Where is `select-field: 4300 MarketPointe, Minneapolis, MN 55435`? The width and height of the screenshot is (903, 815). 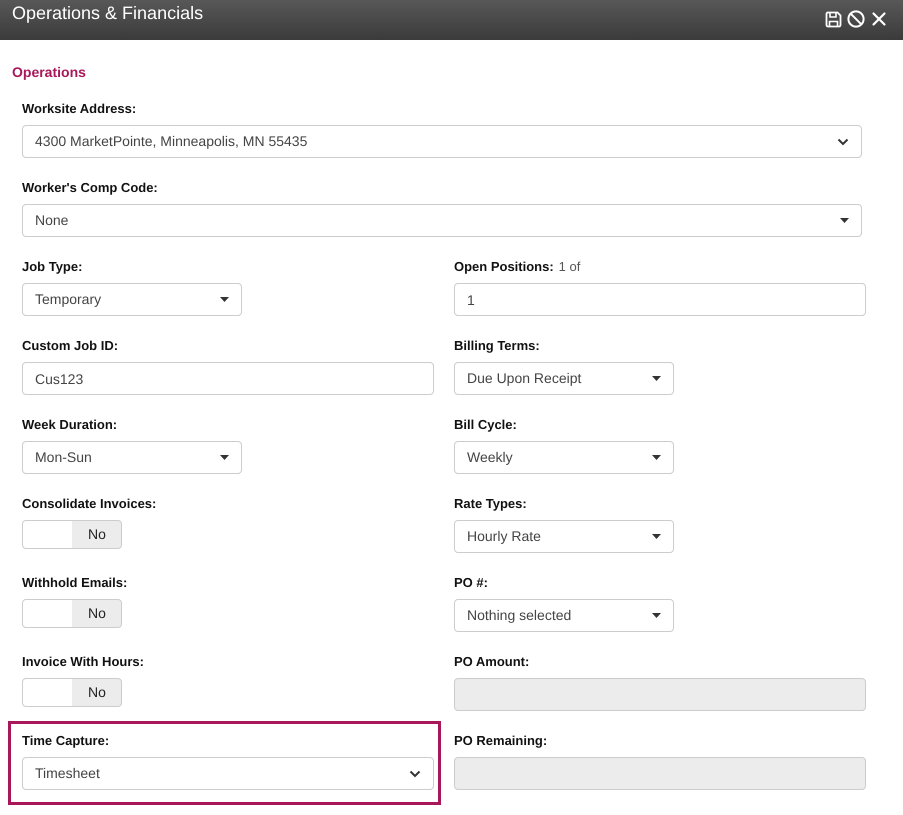 select-field: 4300 MarketPointe, Minneapolis, MN 55435 is located at coordinates (442, 141).